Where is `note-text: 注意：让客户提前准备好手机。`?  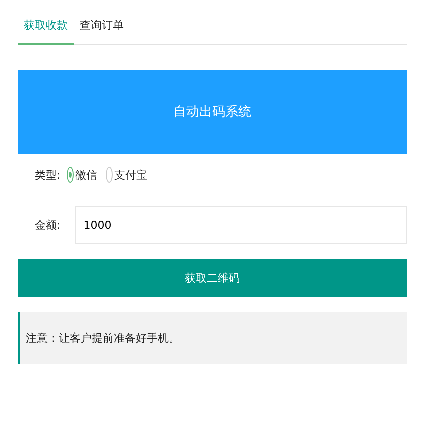 note-text: 注意：让客户提前准备好手机。 is located at coordinates (103, 338).